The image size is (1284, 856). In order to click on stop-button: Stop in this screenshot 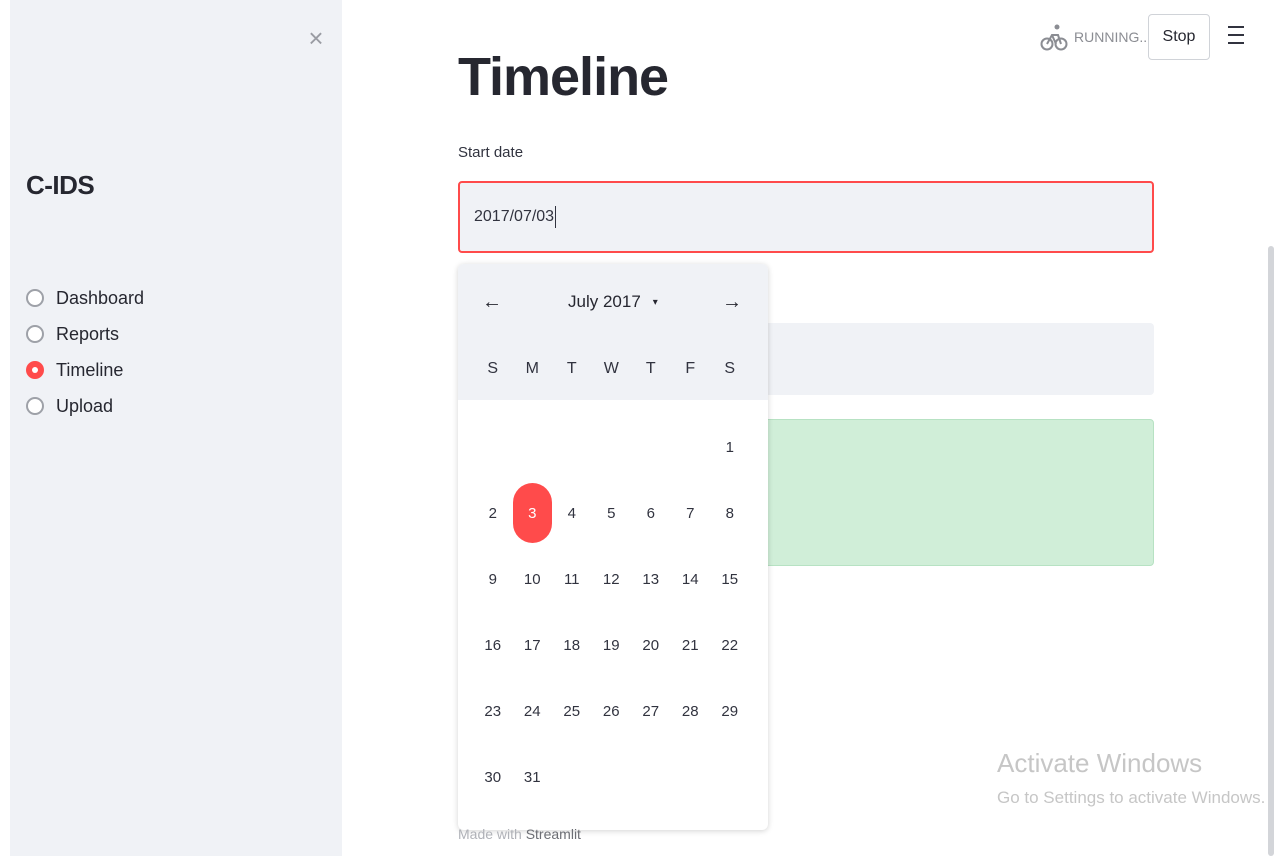, I will do `click(1179, 37)`.